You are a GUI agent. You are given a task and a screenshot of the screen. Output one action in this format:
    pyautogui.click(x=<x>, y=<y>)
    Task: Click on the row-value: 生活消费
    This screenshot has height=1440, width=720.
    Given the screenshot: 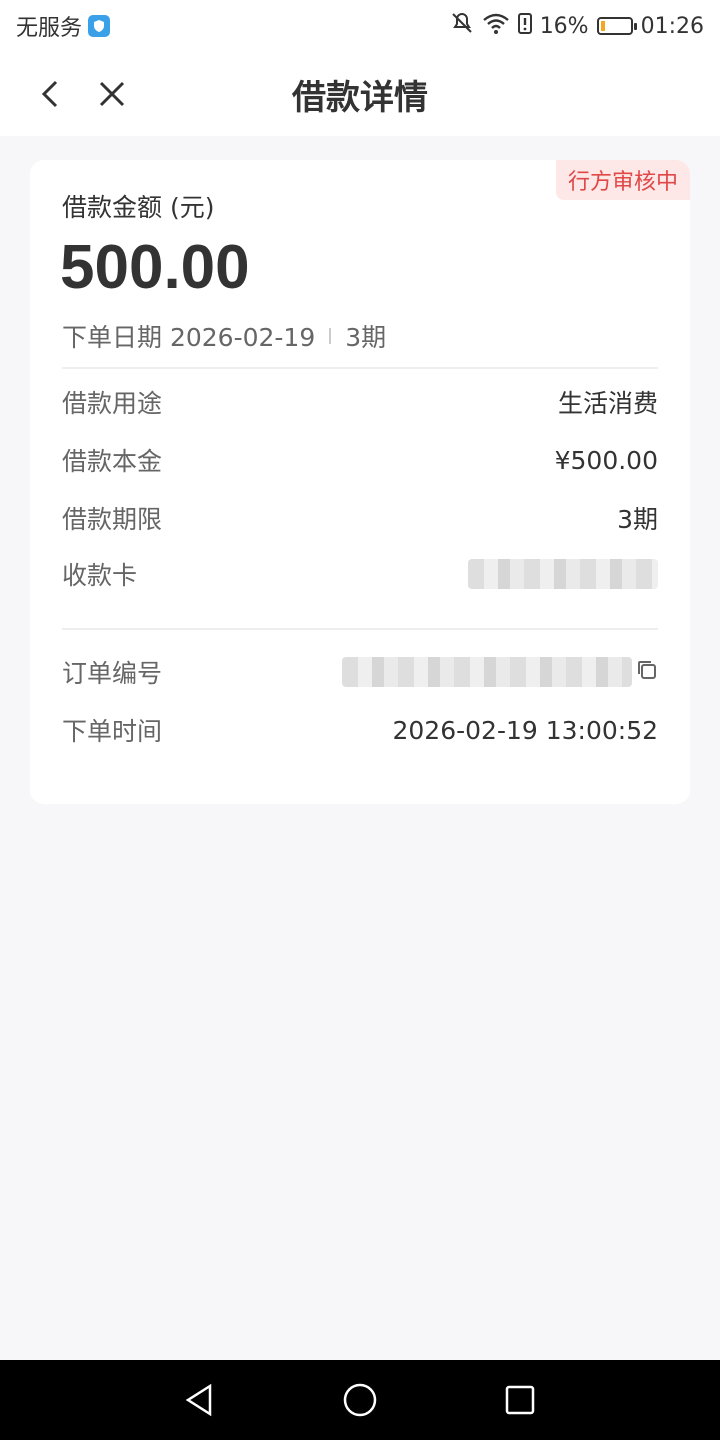 What is the action you would take?
    pyautogui.click(x=607, y=403)
    